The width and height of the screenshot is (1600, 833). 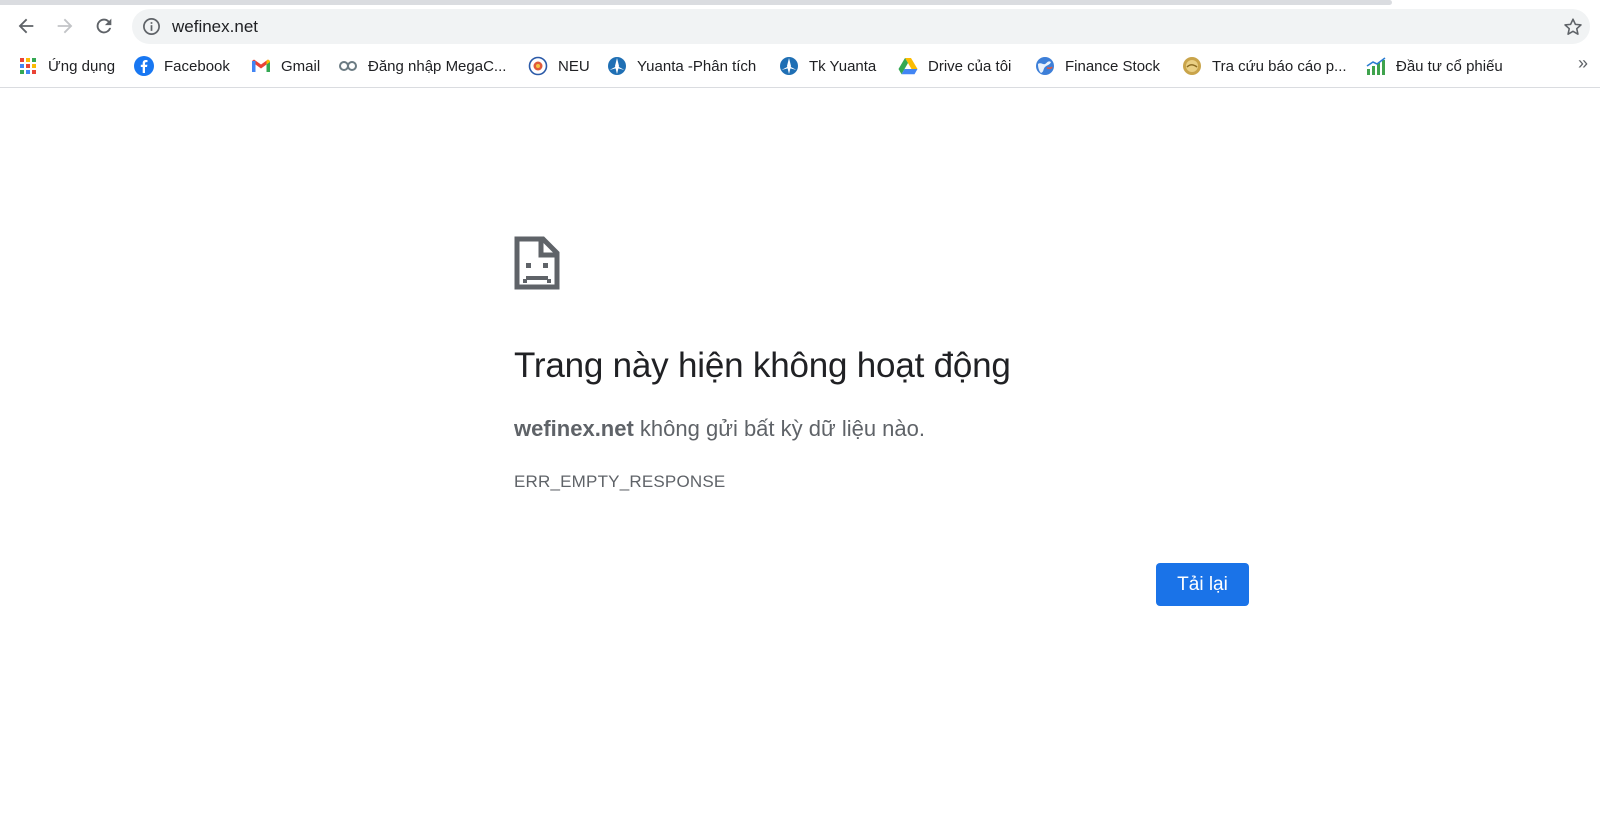 I want to click on info-icon, so click(x=151, y=26).